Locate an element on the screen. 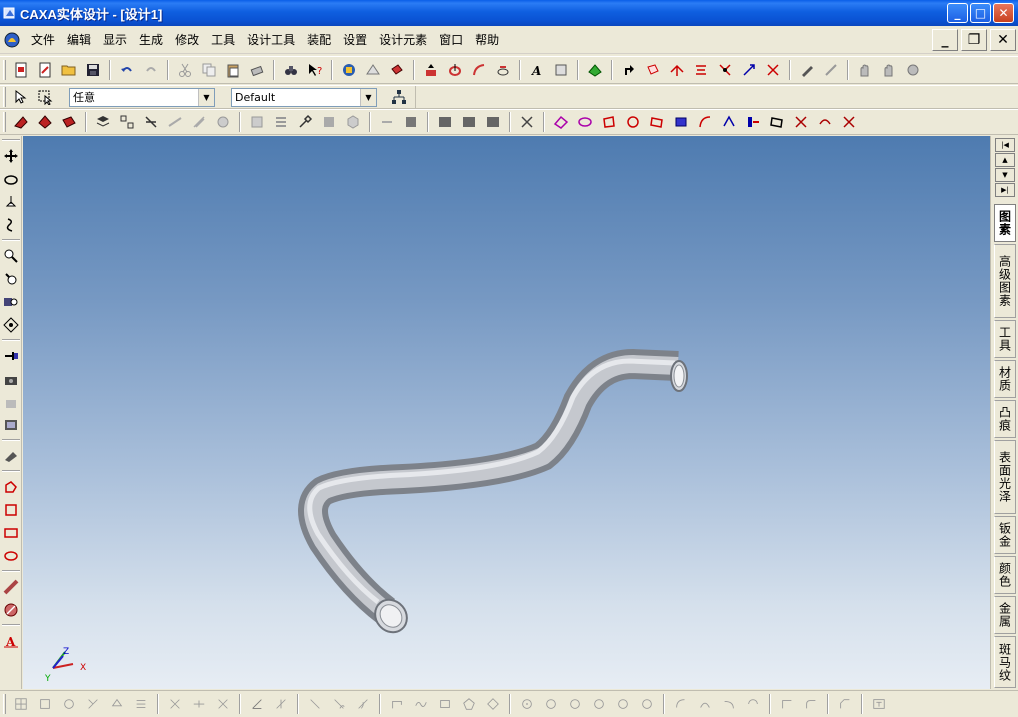  curve-3d-button is located at coordinates (561, 122).